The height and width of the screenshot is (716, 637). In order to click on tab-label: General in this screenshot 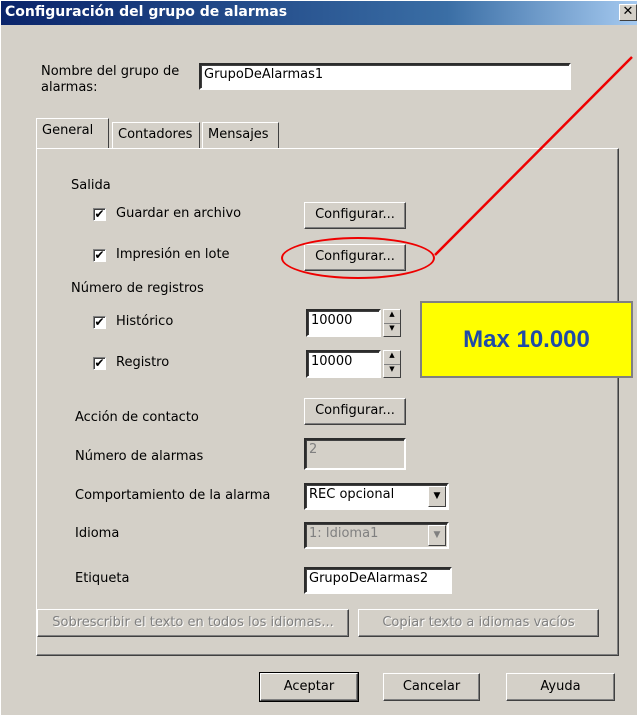, I will do `click(68, 130)`.